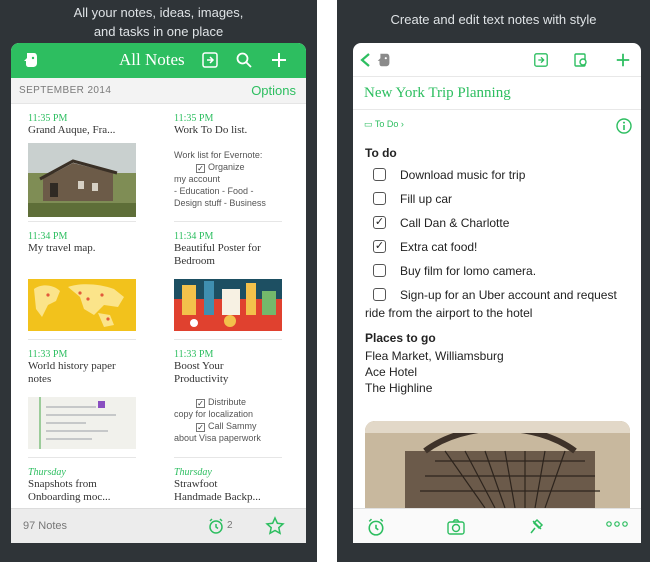  What do you see at coordinates (152, 59) in the screenshot?
I see `page-title: All Notes` at bounding box center [152, 59].